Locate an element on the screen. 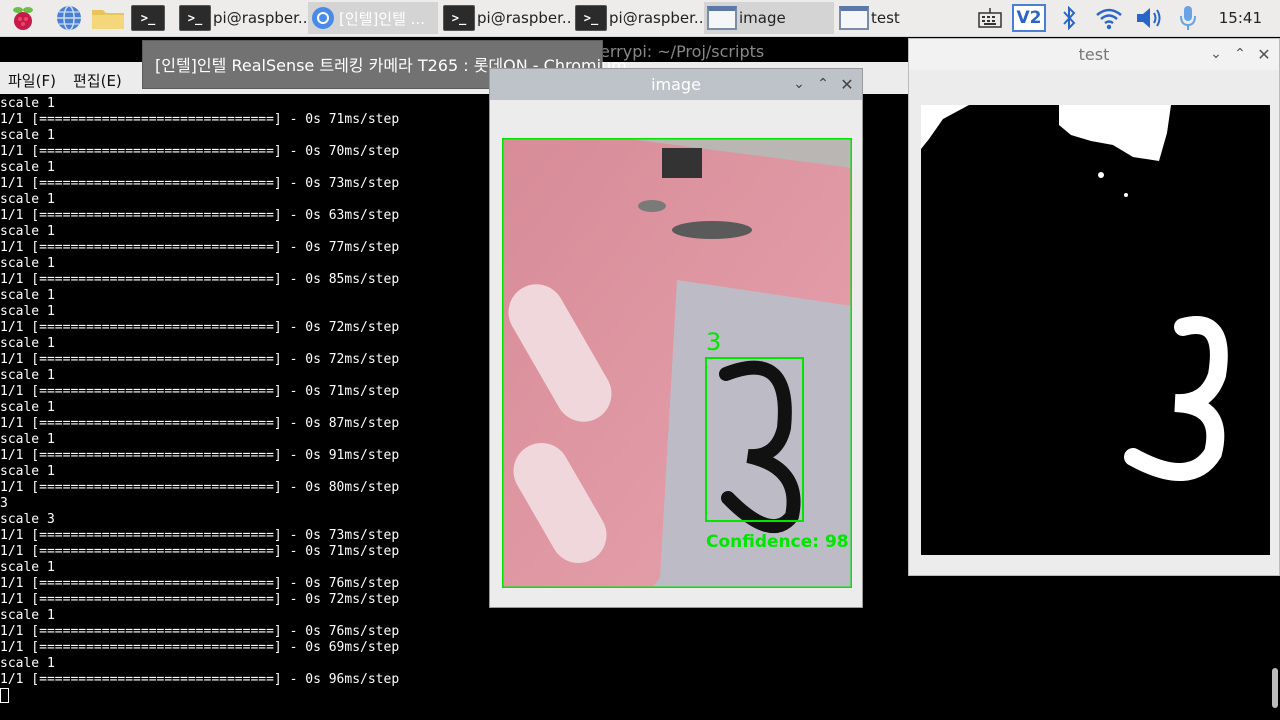 Image resolution: width=1280 pixels, height=720 pixels. terminal-prompt is located at coordinates (635, 696).